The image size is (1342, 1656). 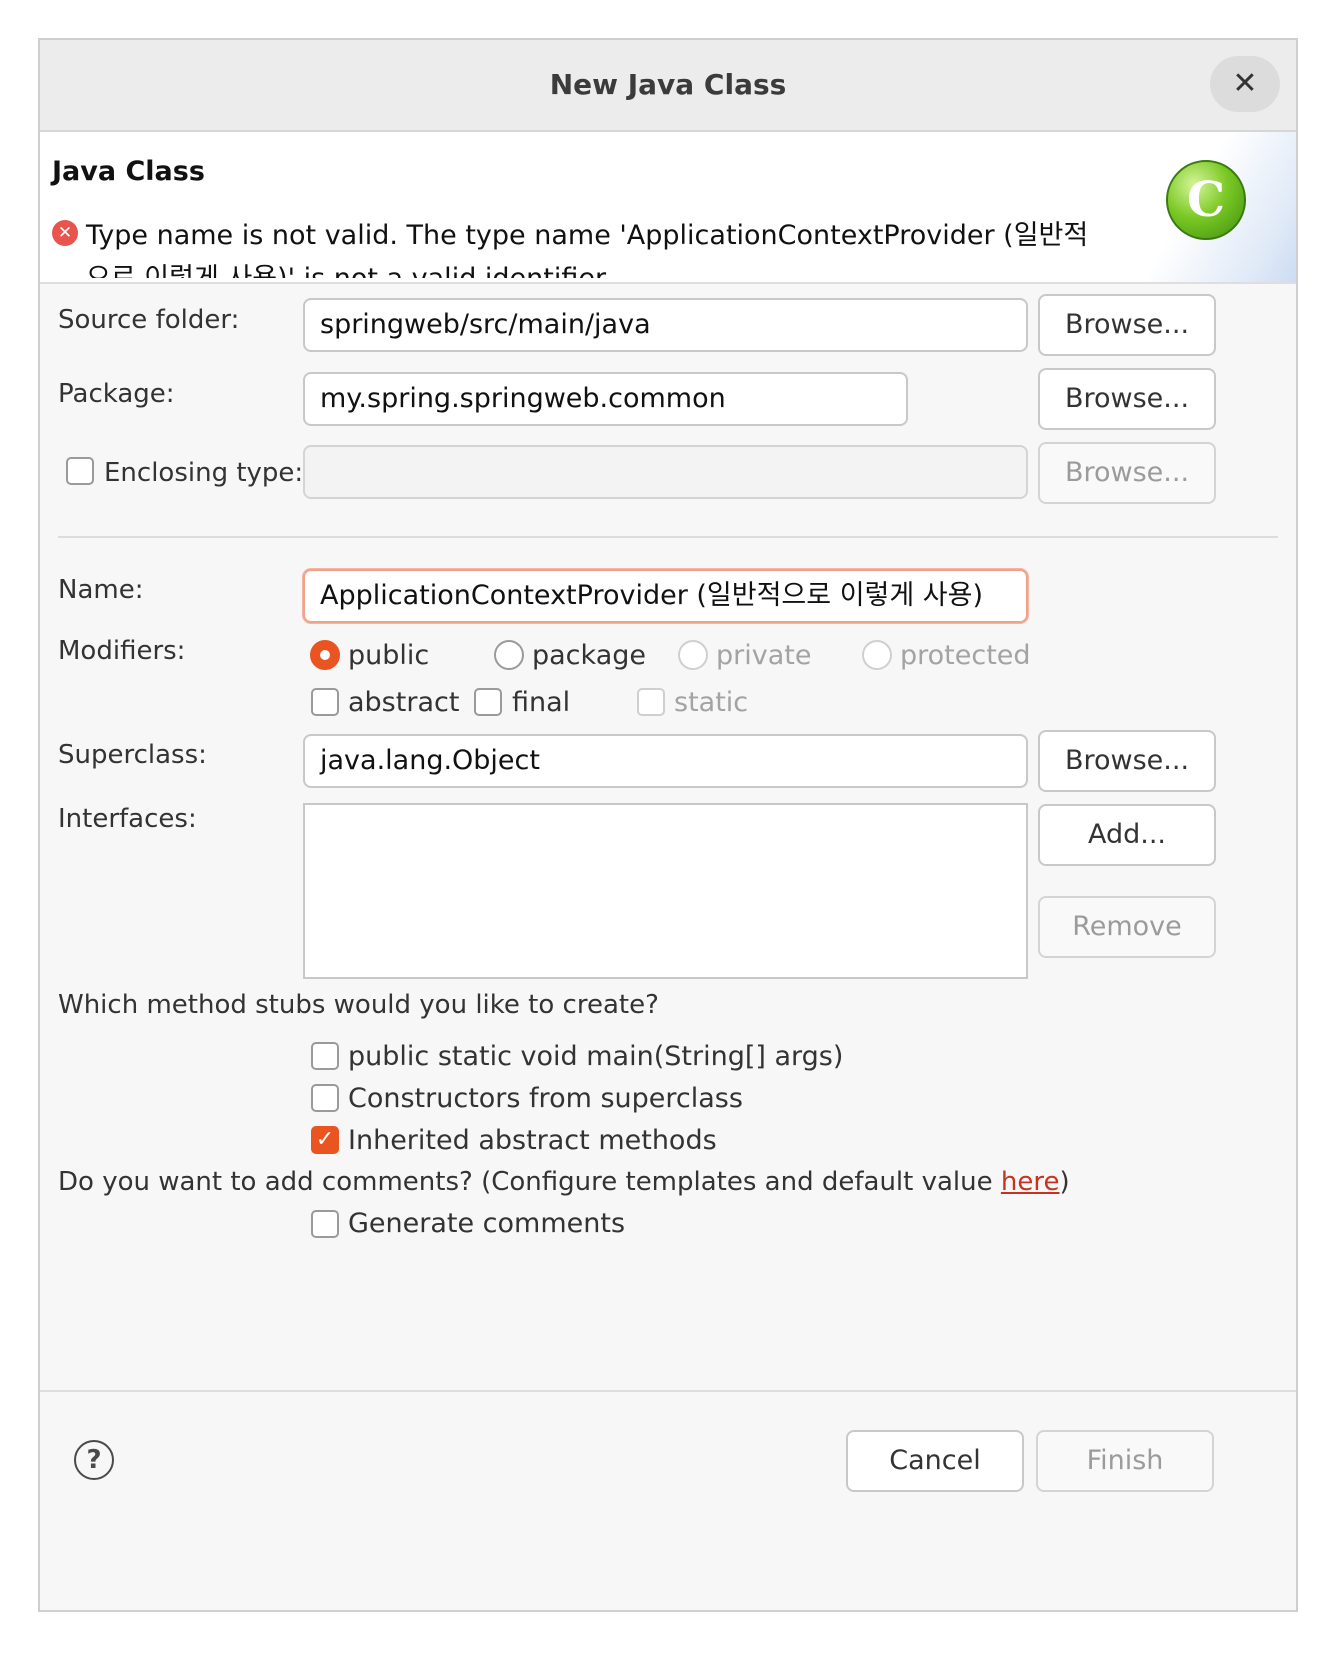 I want to click on interfaces-remove-button: Remove, so click(x=1127, y=927).